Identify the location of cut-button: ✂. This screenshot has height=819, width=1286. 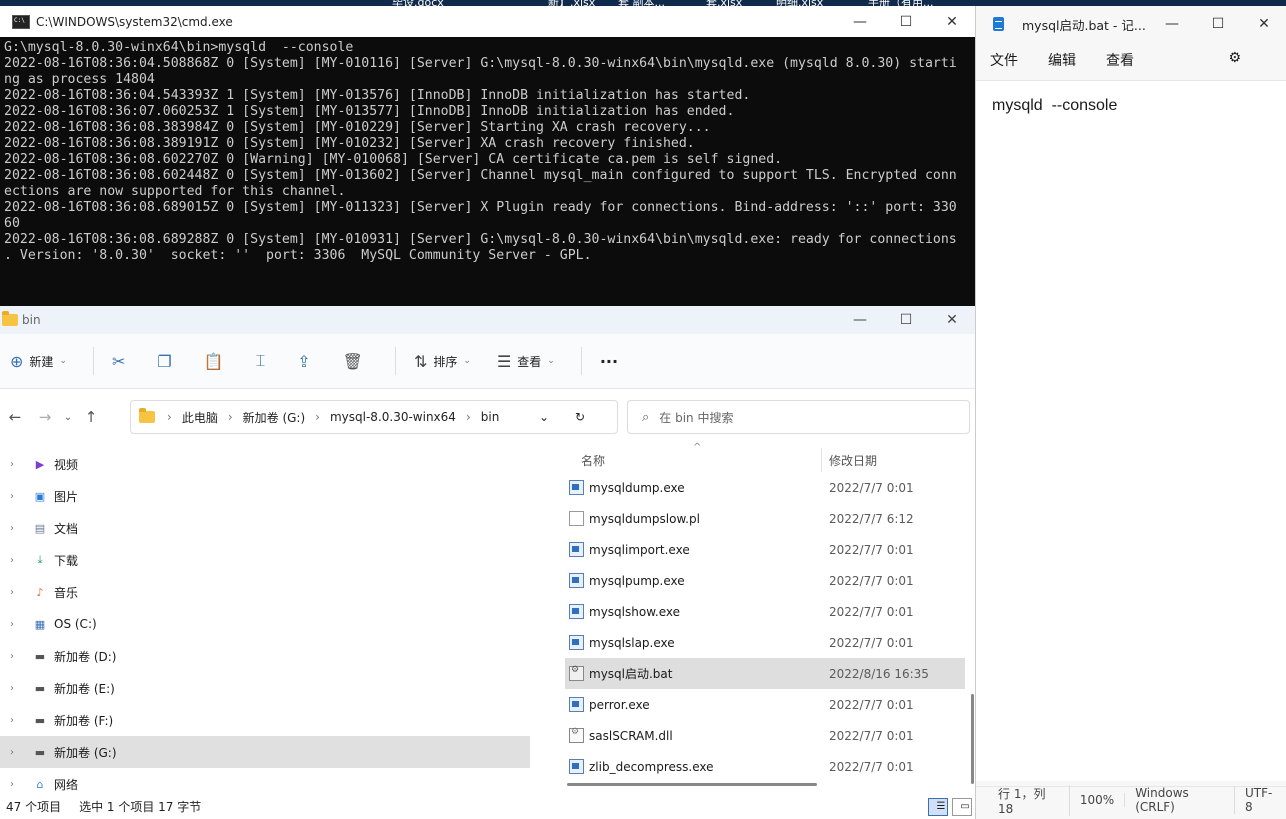
(121, 361).